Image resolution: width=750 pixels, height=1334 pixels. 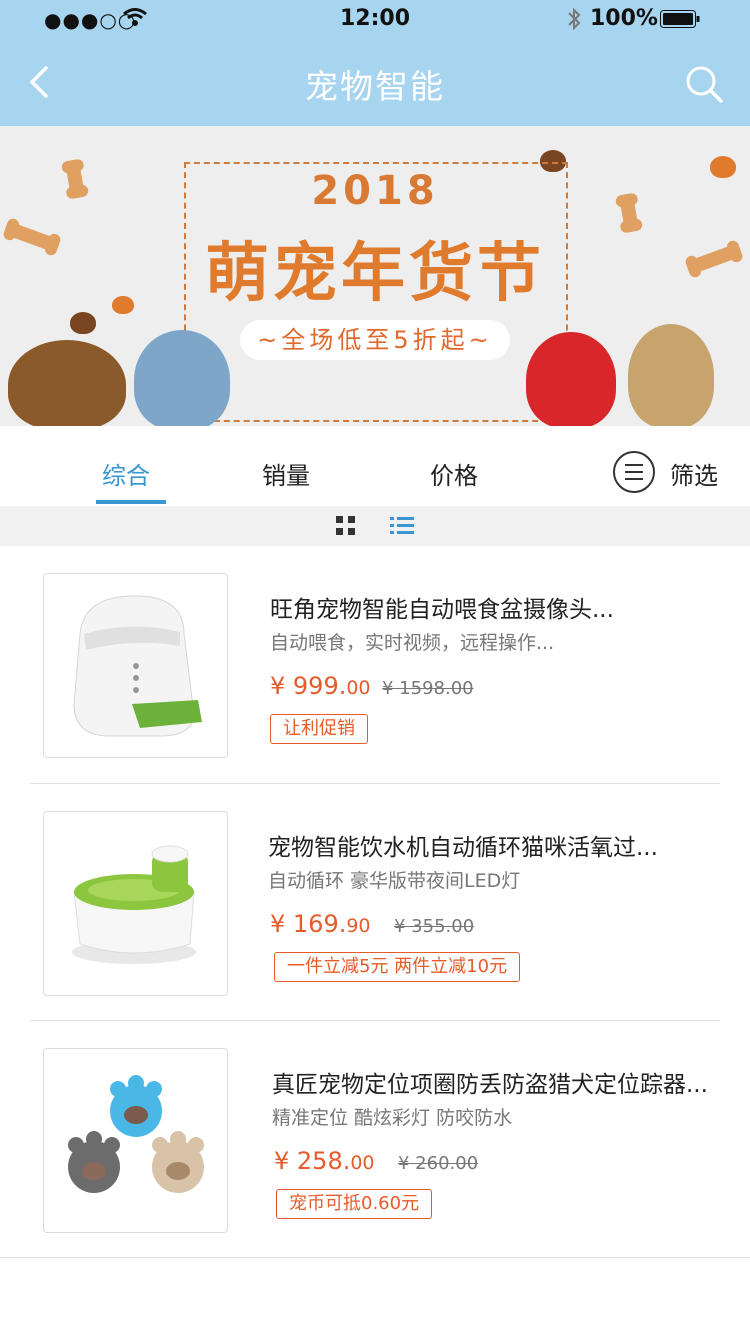 I want to click on water-fountain-image, so click(x=134, y=904).